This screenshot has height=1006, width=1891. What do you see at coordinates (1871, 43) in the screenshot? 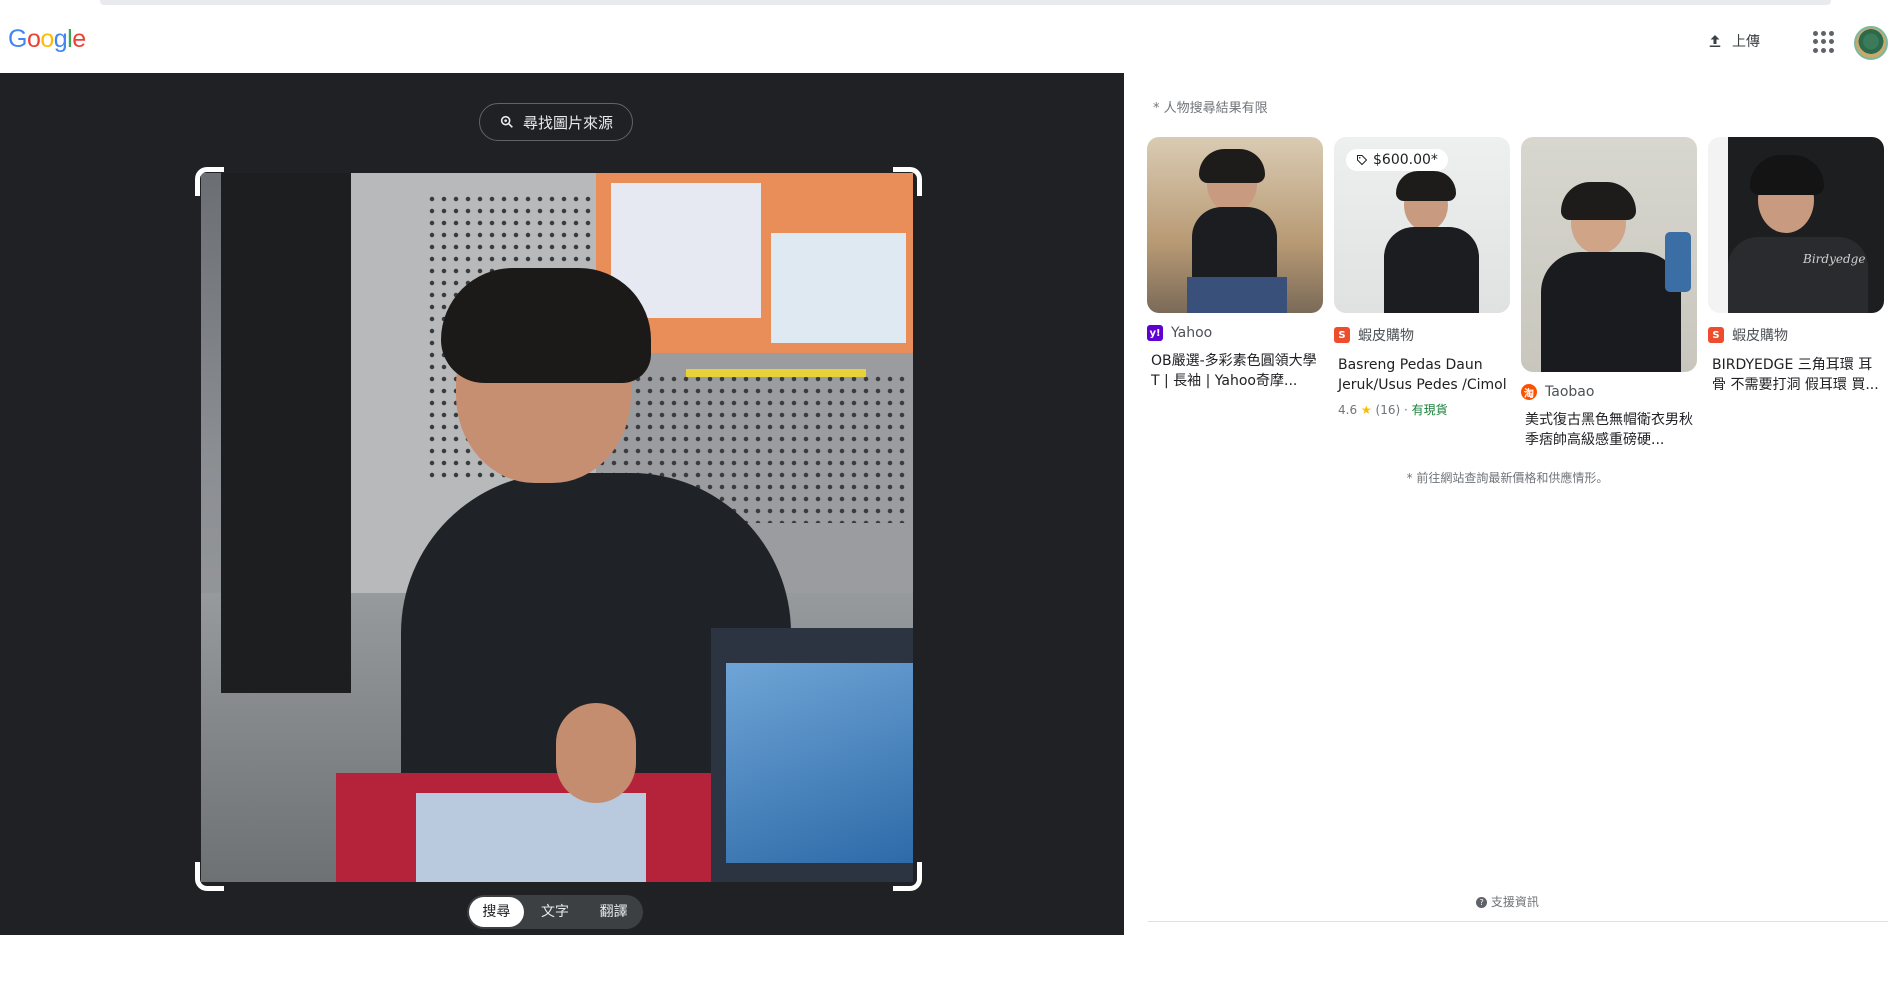
I see `account-avatar` at bounding box center [1871, 43].